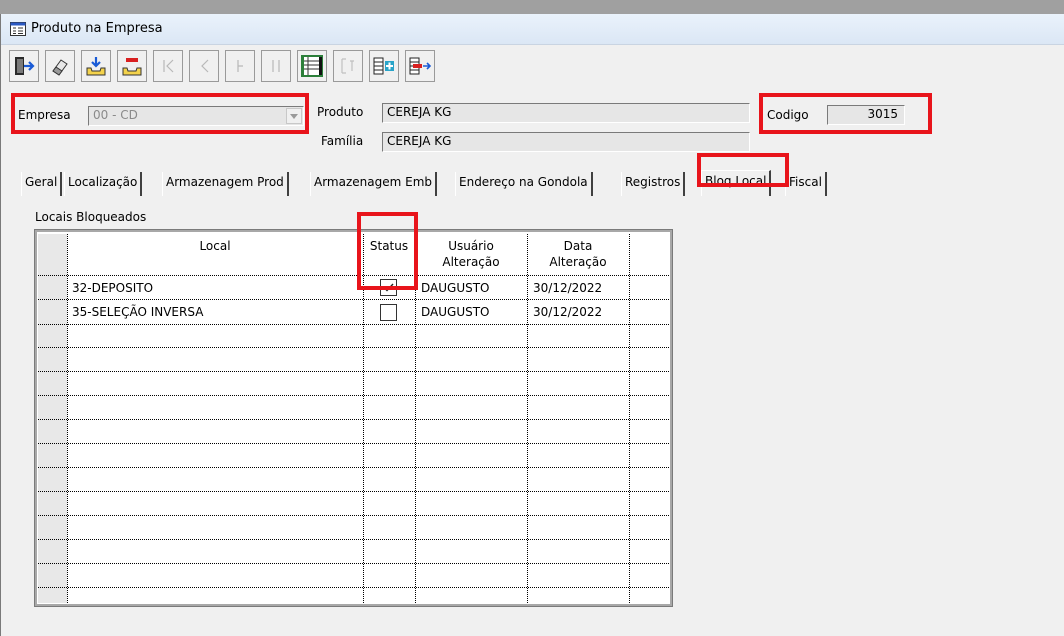  Describe the element at coordinates (788, 115) in the screenshot. I see `codigo-label: Codigo` at that location.